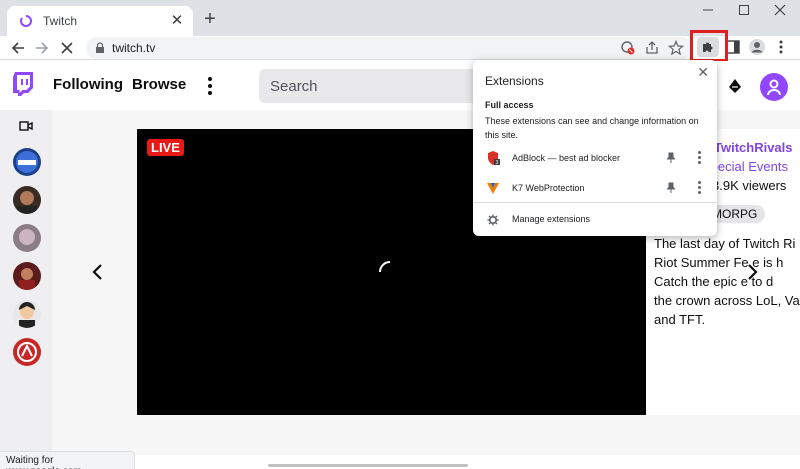 Image resolution: width=800 pixels, height=469 pixels. I want to click on maximize-icon, so click(744, 10).